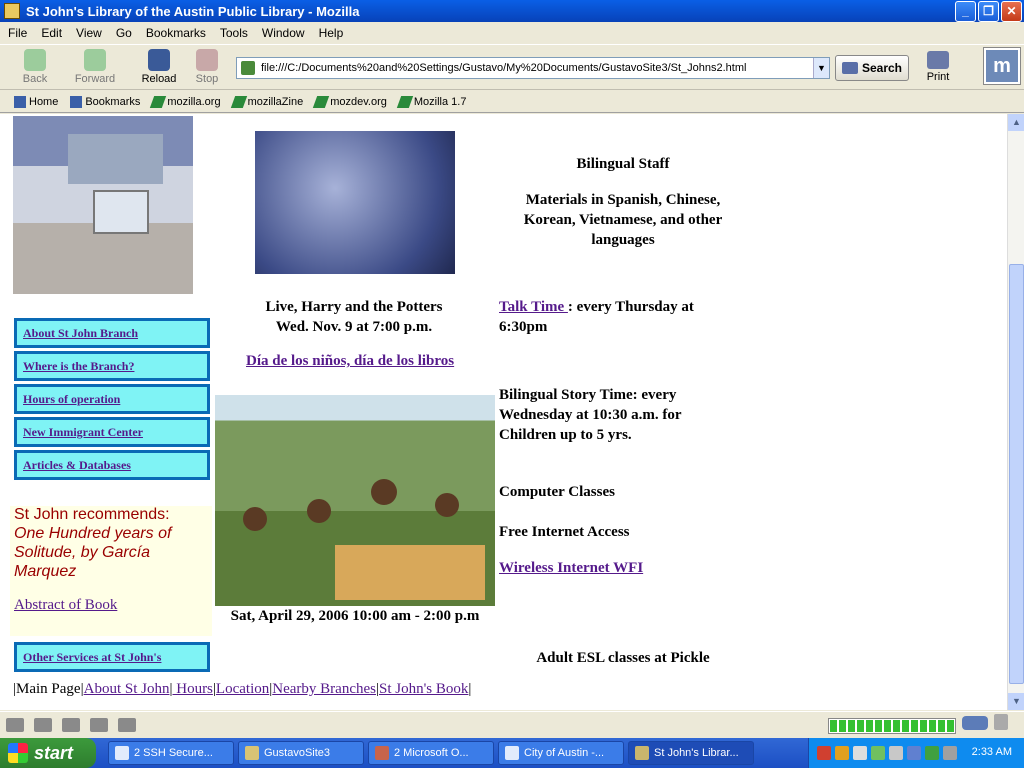 The image size is (1024, 768). I want to click on menu-tools: Tools, so click(234, 33).